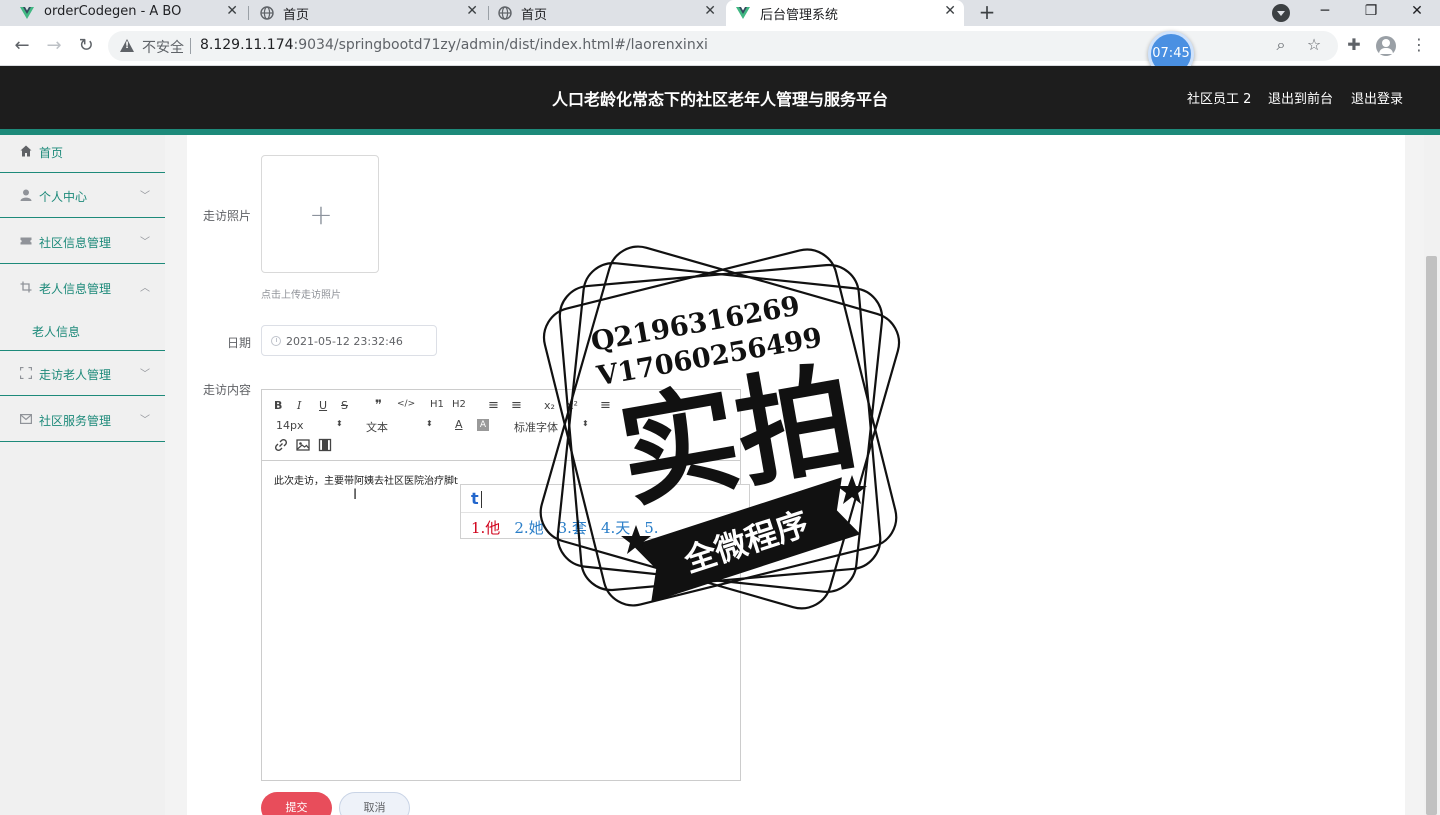 This screenshot has width=1440, height=815. What do you see at coordinates (238, 343) in the screenshot?
I see `date-label: 日期` at bounding box center [238, 343].